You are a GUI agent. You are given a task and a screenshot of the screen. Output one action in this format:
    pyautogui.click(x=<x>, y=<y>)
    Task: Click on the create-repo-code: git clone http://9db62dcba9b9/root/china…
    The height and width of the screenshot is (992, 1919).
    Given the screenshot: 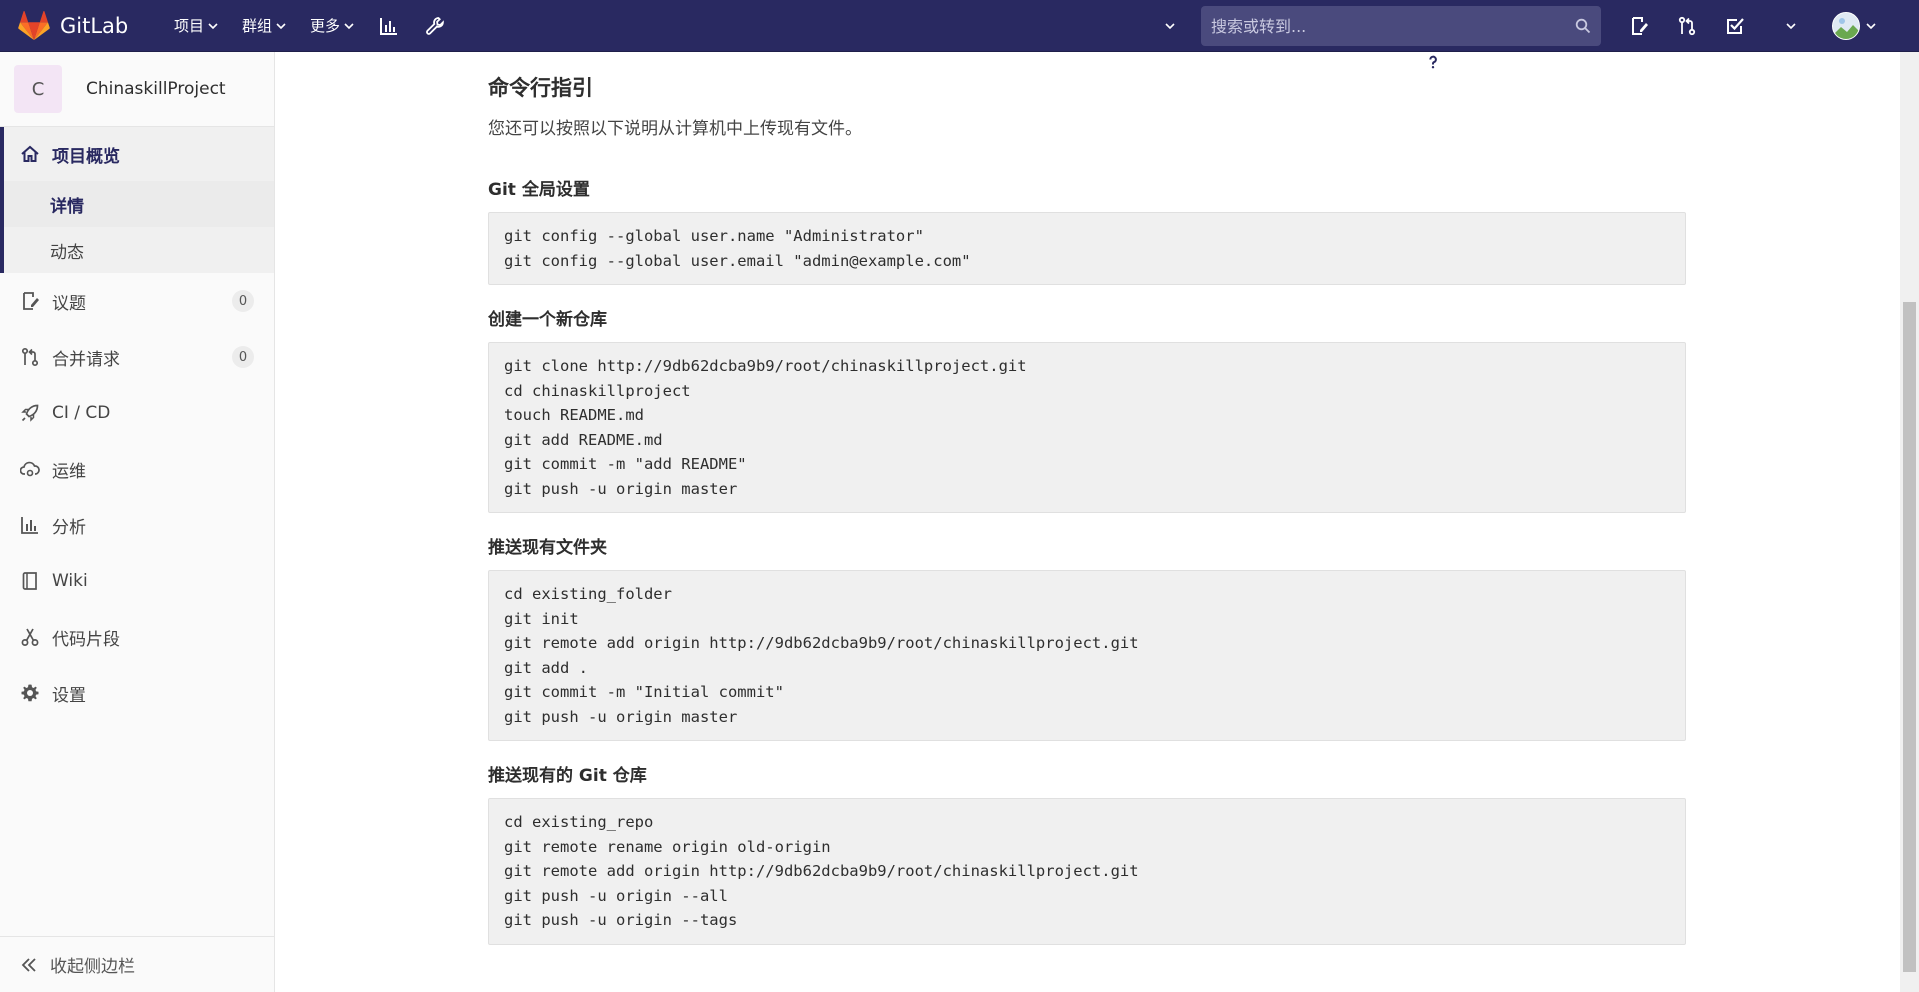 What is the action you would take?
    pyautogui.click(x=1087, y=427)
    